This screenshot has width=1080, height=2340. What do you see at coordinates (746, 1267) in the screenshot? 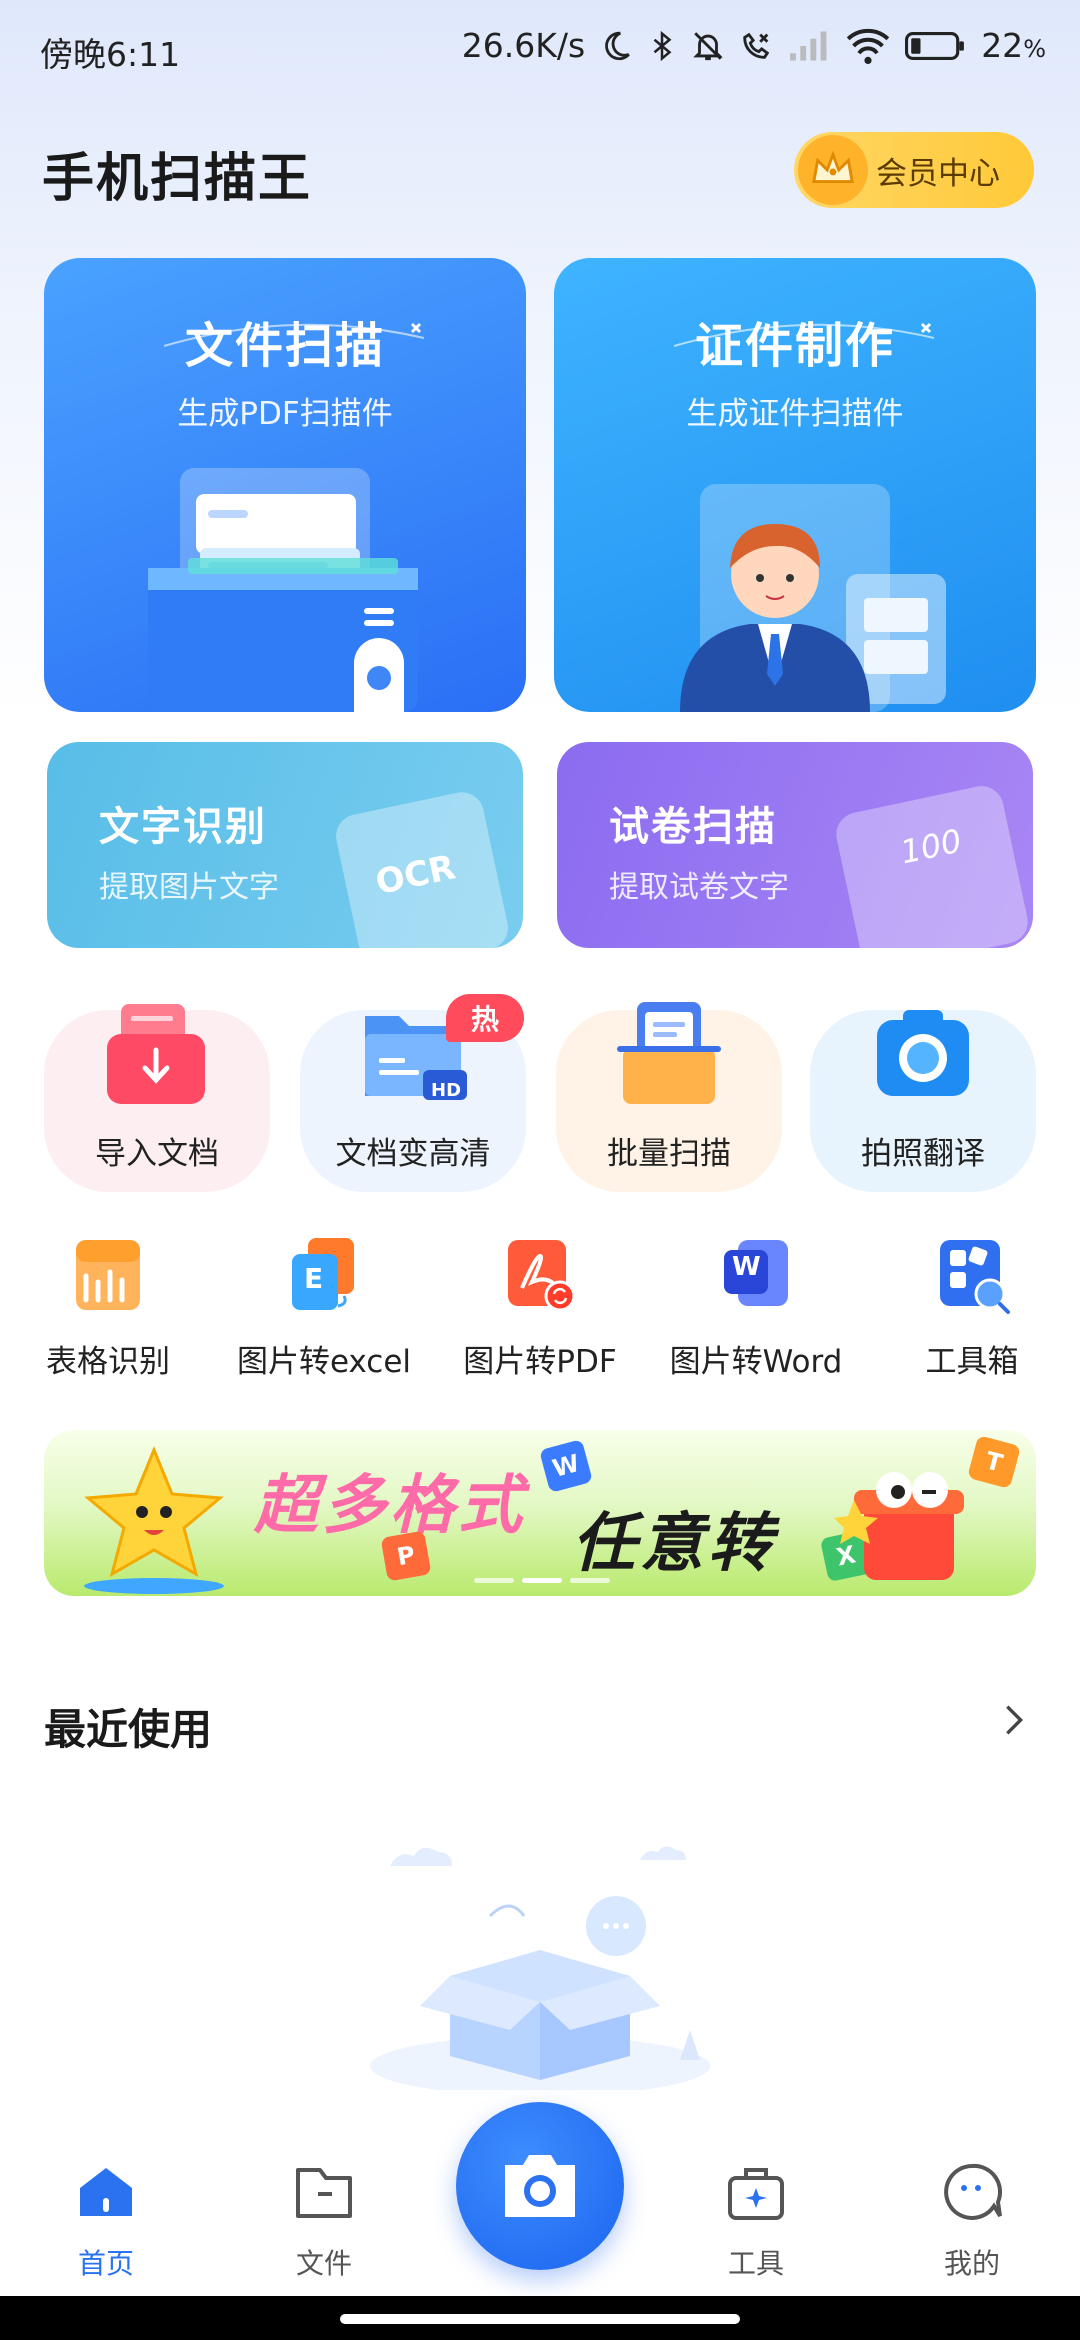
I see `word-icon-text: W` at bounding box center [746, 1267].